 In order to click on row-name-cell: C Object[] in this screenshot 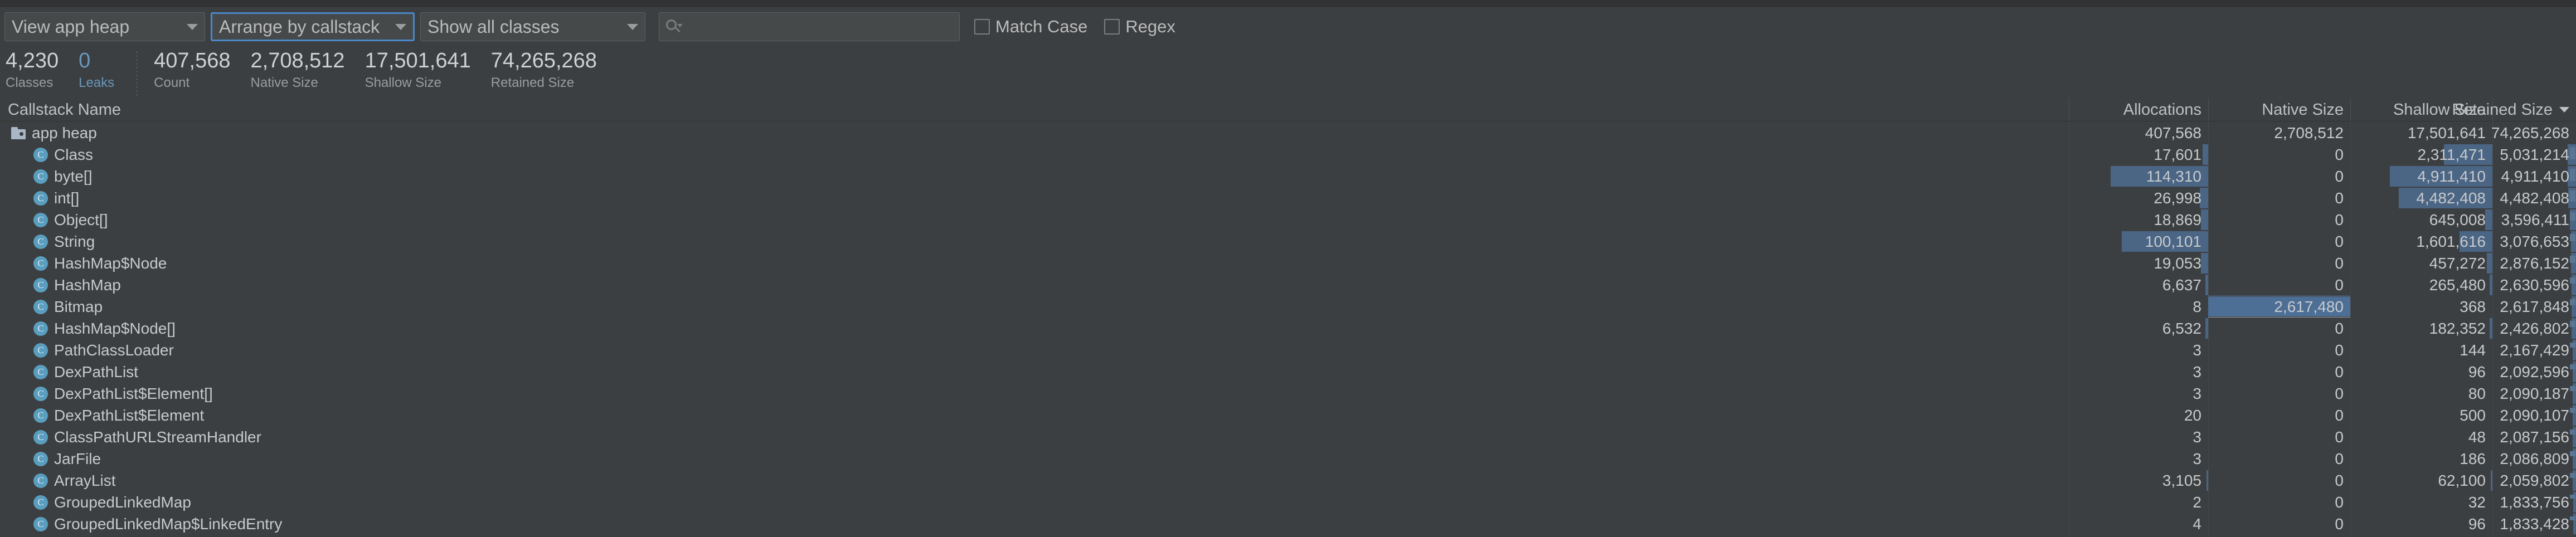, I will do `click(54, 220)`.